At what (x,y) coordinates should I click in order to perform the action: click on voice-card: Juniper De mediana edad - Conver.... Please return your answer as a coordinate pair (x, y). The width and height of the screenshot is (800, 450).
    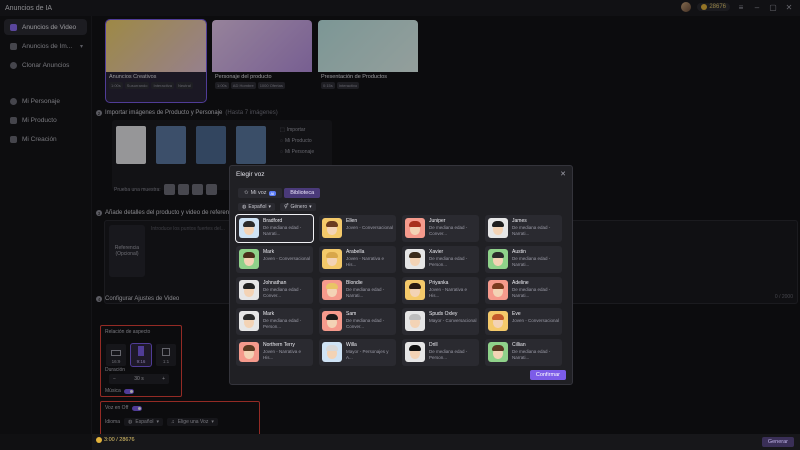
    Looking at the image, I should click on (440, 228).